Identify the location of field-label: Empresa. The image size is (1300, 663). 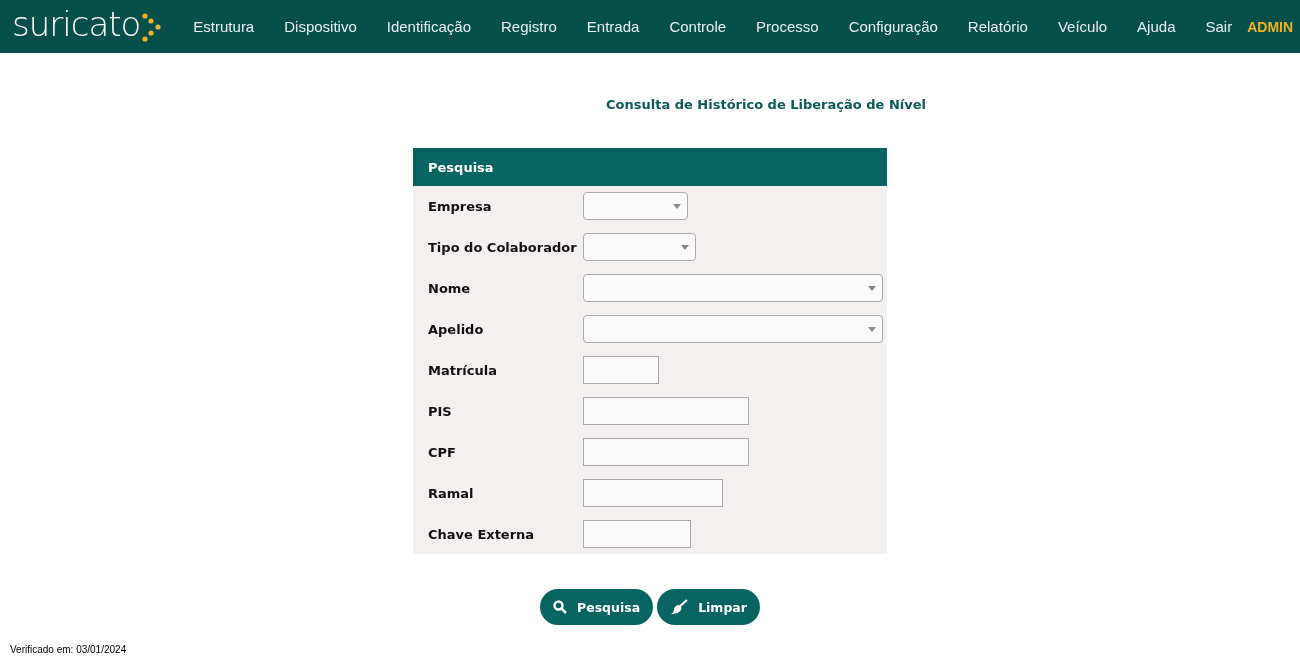
(460, 206).